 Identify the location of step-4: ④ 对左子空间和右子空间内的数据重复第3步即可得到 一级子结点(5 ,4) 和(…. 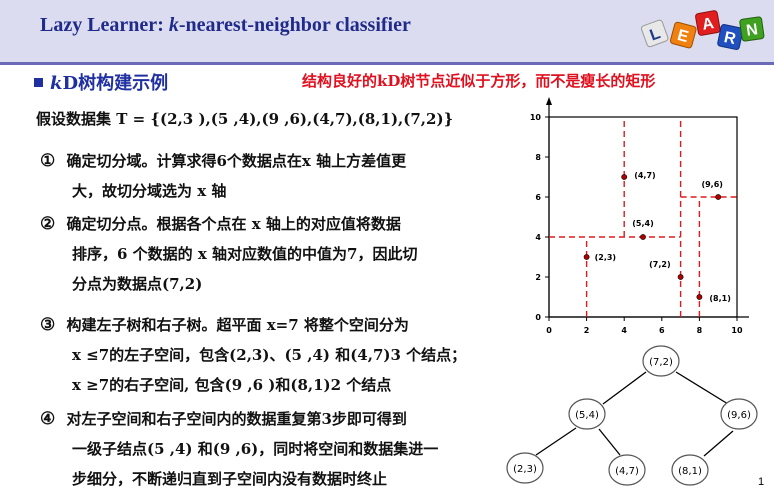
(239, 449).